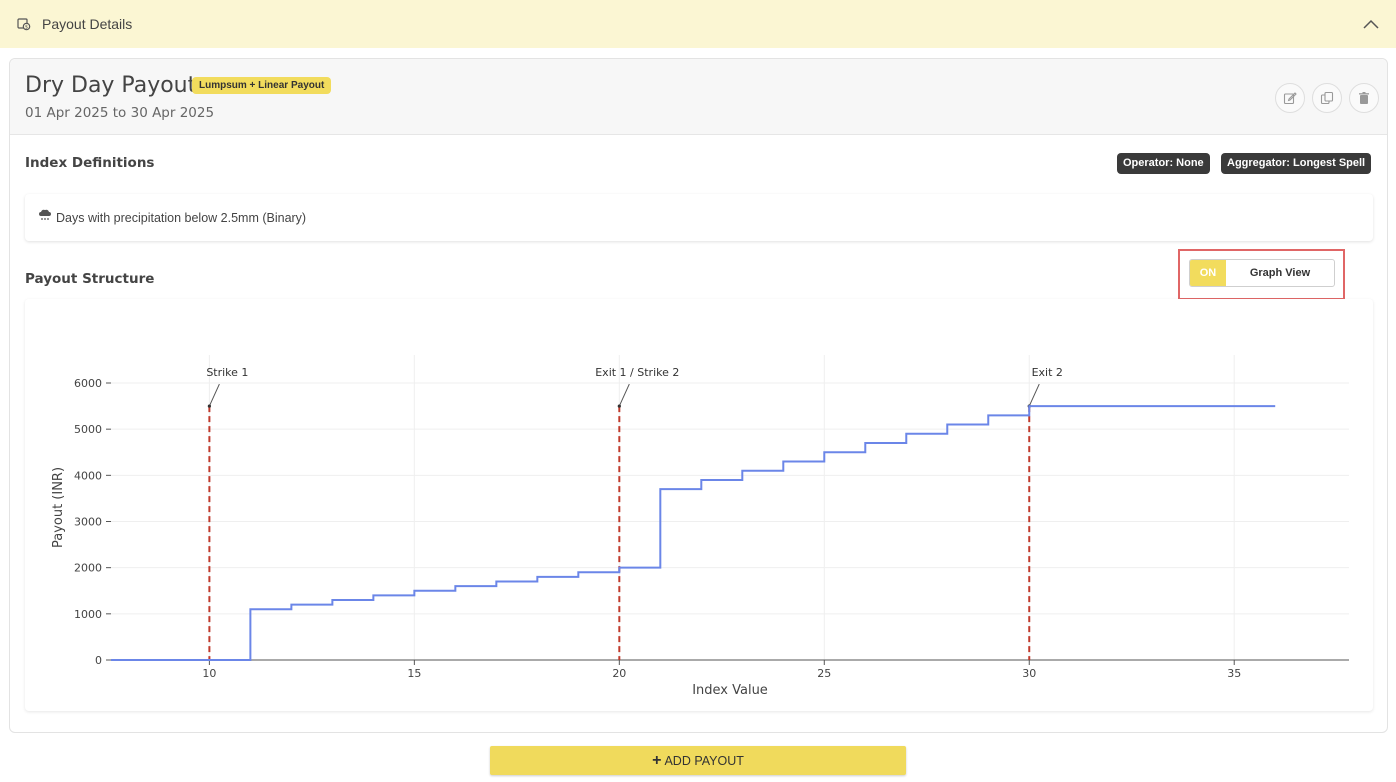 The height and width of the screenshot is (782, 1396). I want to click on y-axis-label: Payout (INR), so click(58, 507).